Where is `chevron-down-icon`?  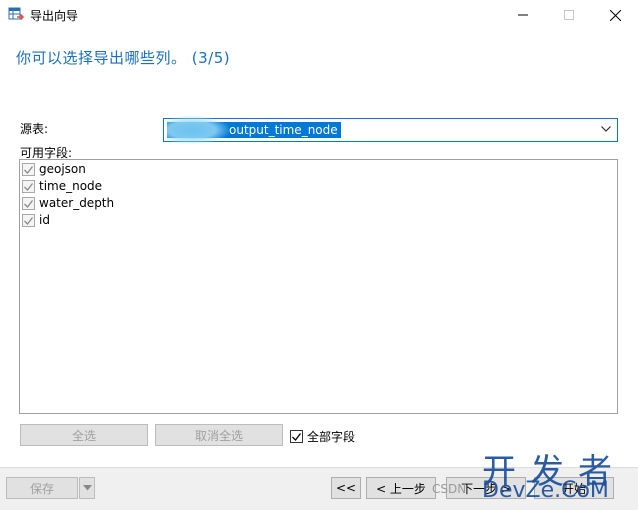 chevron-down-icon is located at coordinates (606, 129).